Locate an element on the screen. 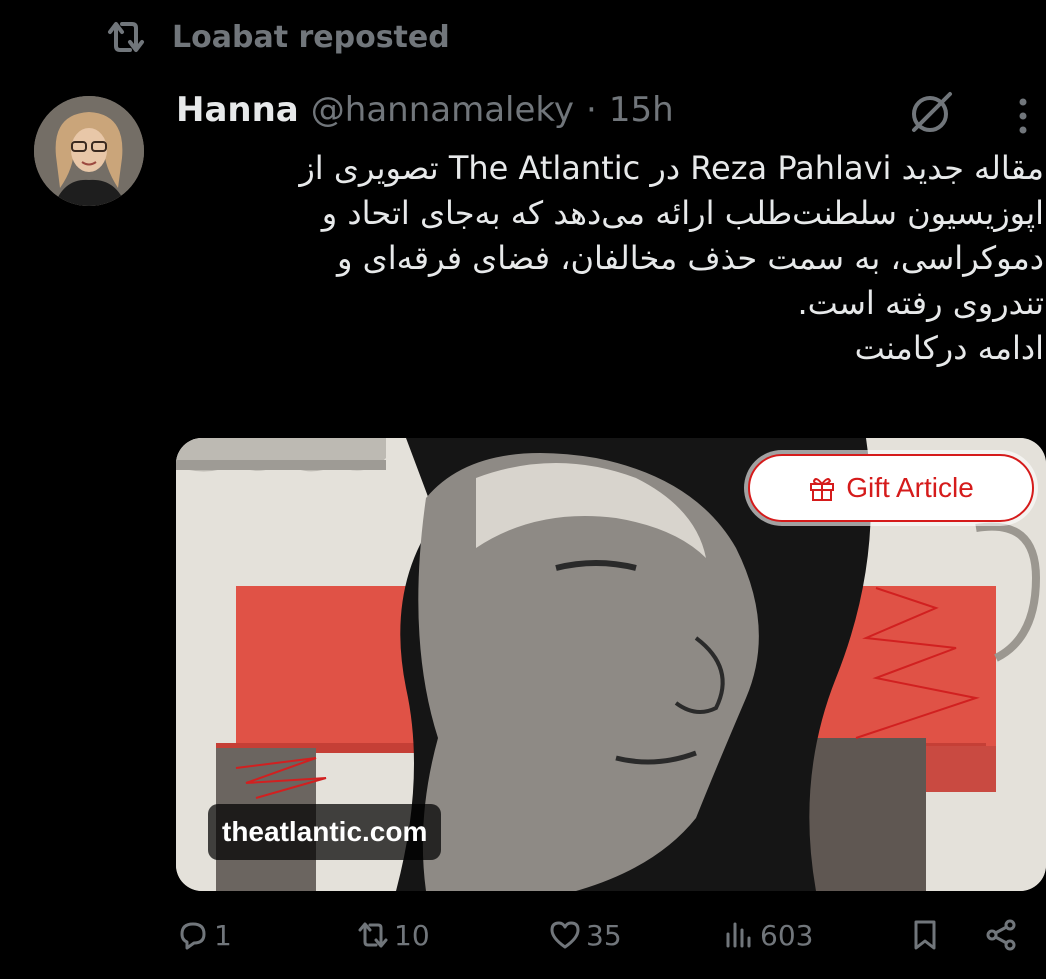  share-icon is located at coordinates (1001, 935).